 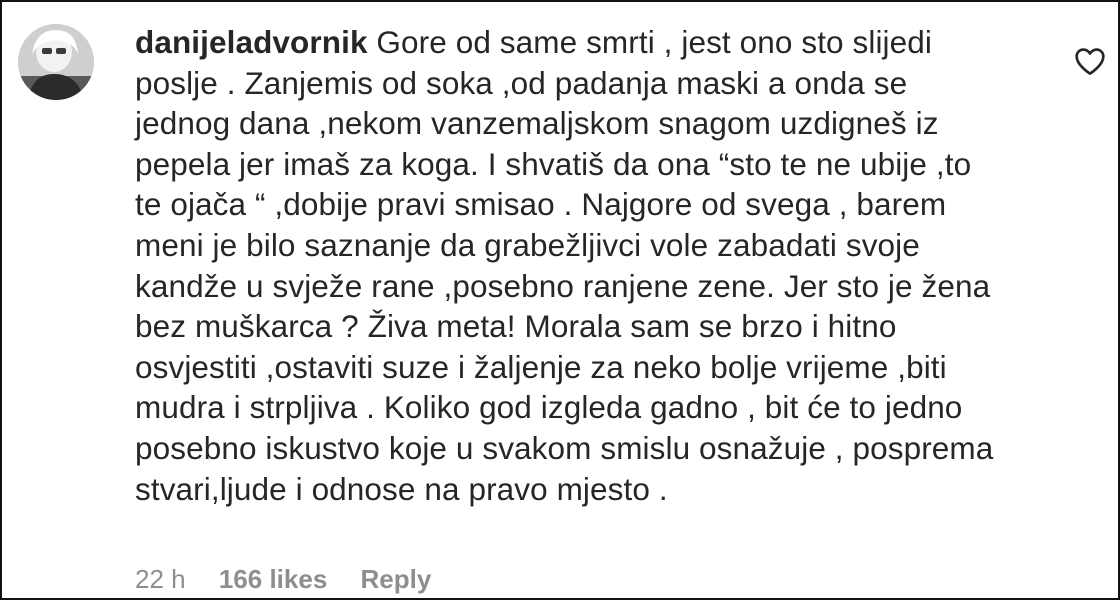 What do you see at coordinates (396, 579) in the screenshot?
I see `reply-button: Reply` at bounding box center [396, 579].